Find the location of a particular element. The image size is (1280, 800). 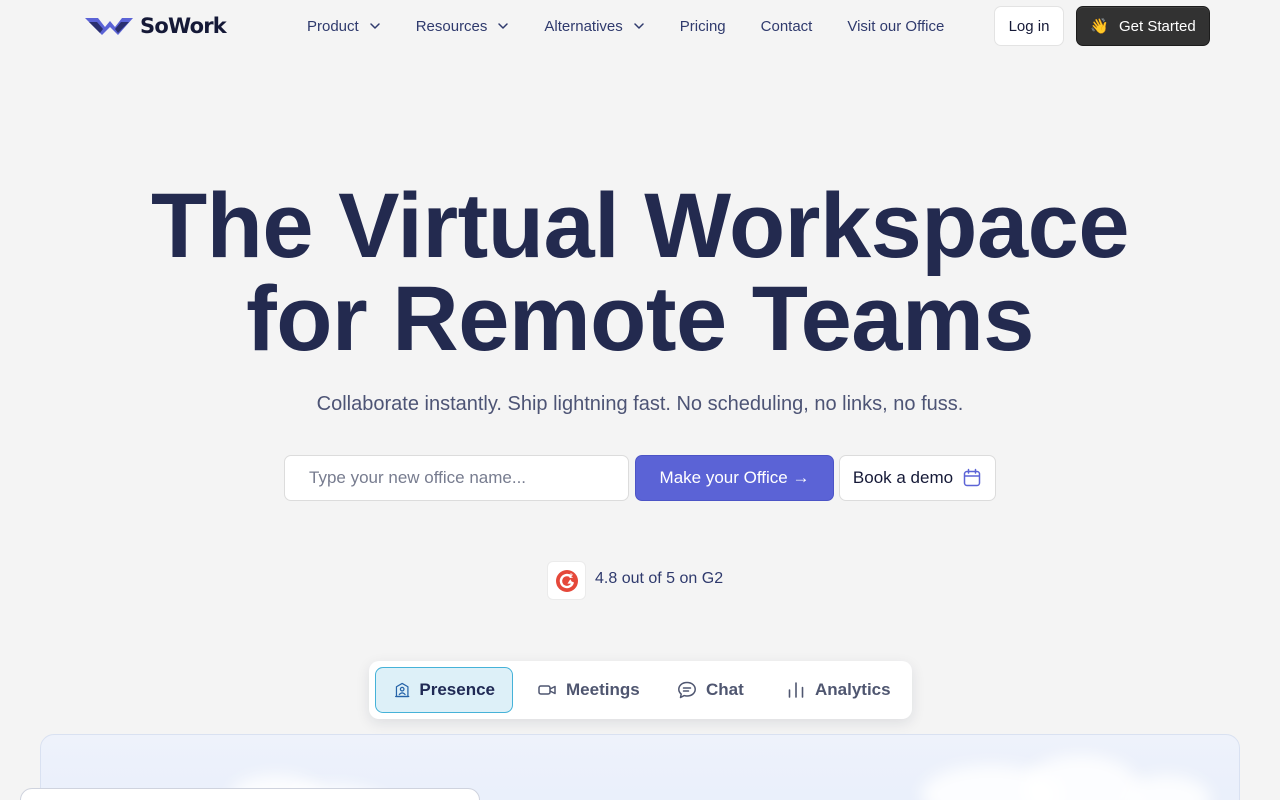

feature-tabs: Presence Meetings Chat Analytics is located at coordinates (640, 690).